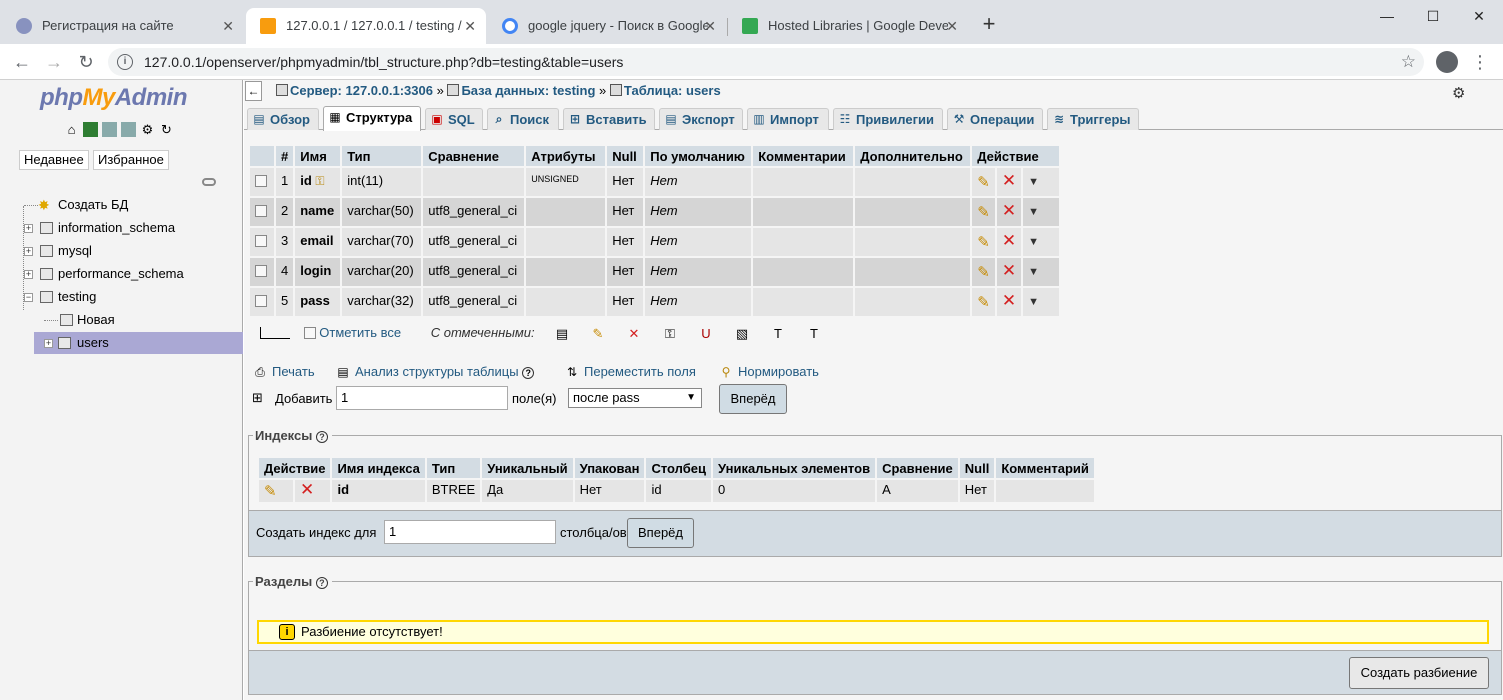  What do you see at coordinates (309, 333) in the screenshot?
I see `check-all-checkbox` at bounding box center [309, 333].